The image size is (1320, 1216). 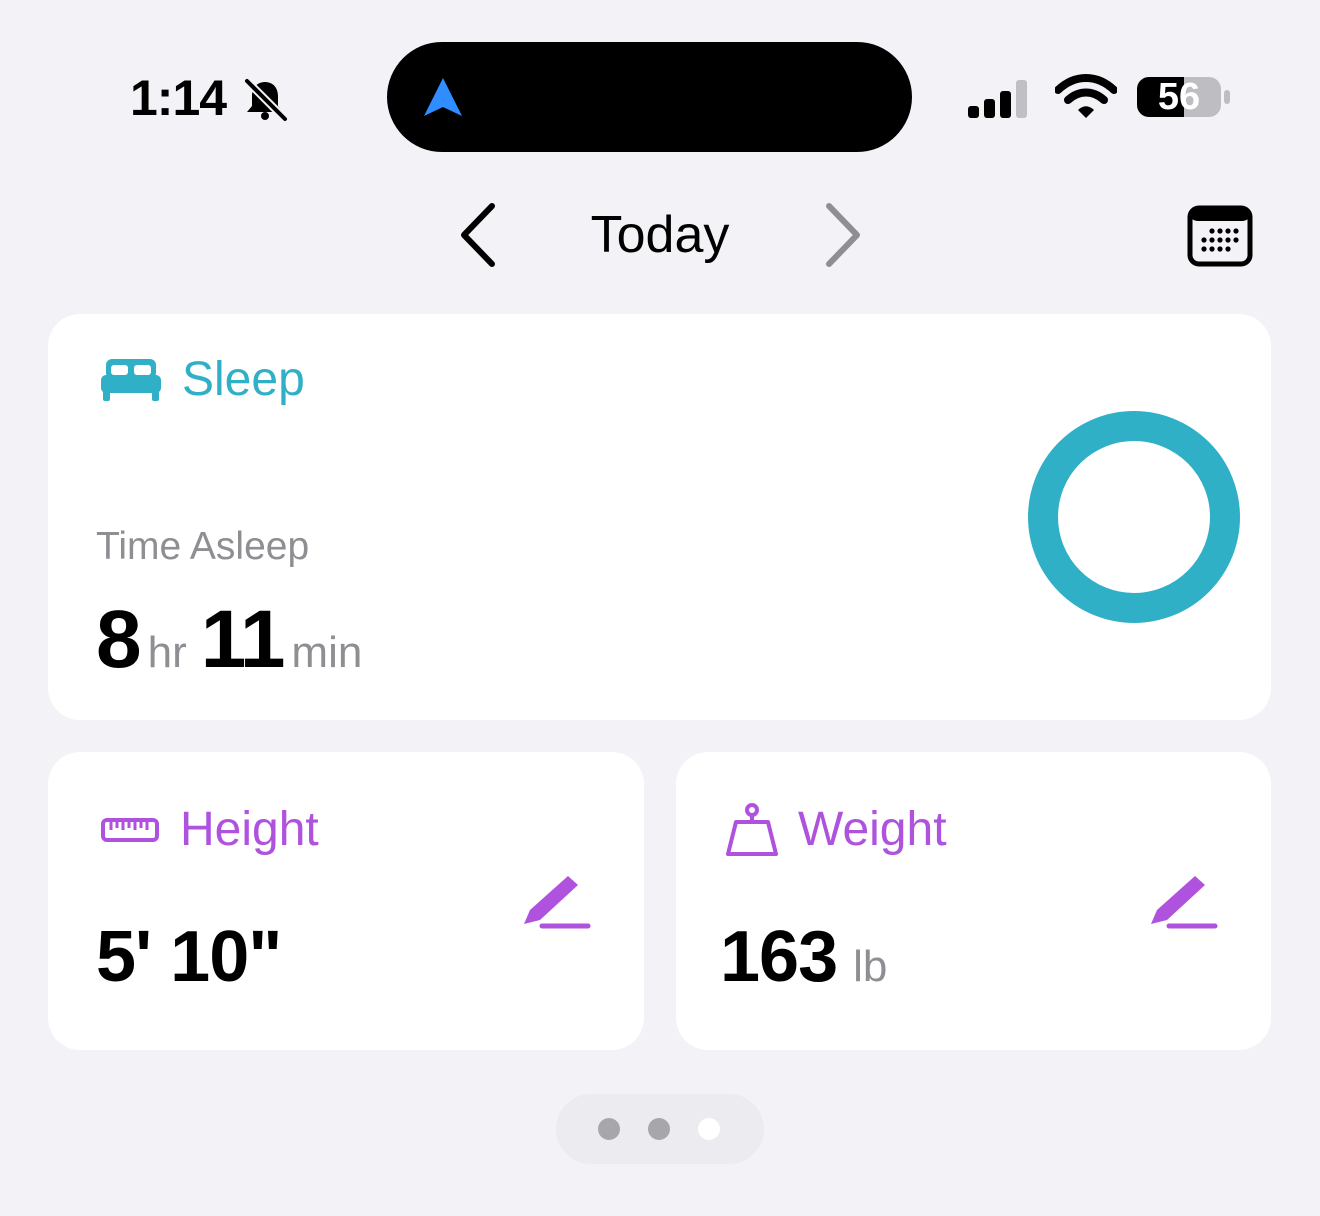 I want to click on status-time: 1:14, so click(x=178, y=98).